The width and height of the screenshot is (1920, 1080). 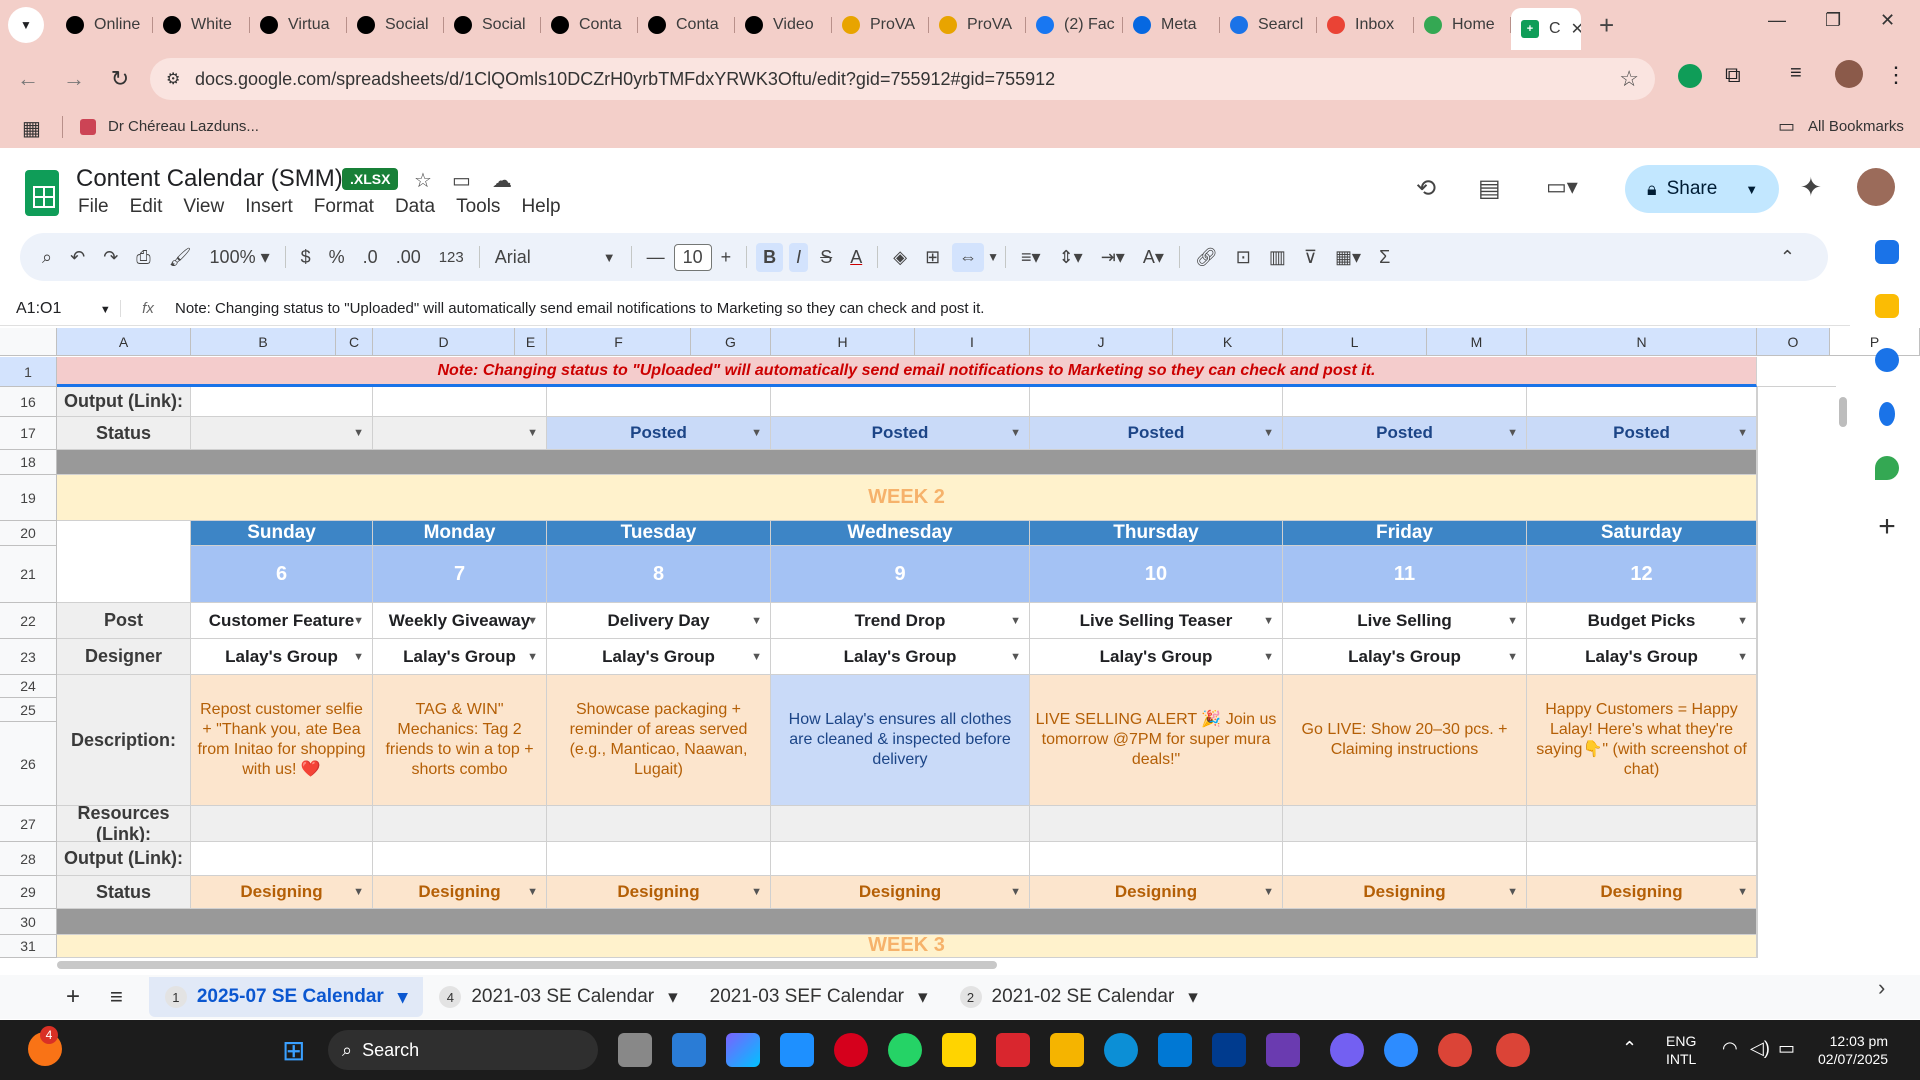 I want to click on row-header: 24, so click(x=28, y=686).